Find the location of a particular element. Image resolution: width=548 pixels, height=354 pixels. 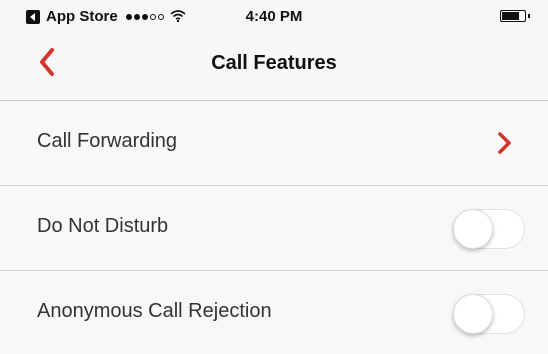

clock: 4:40 PM is located at coordinates (274, 16).